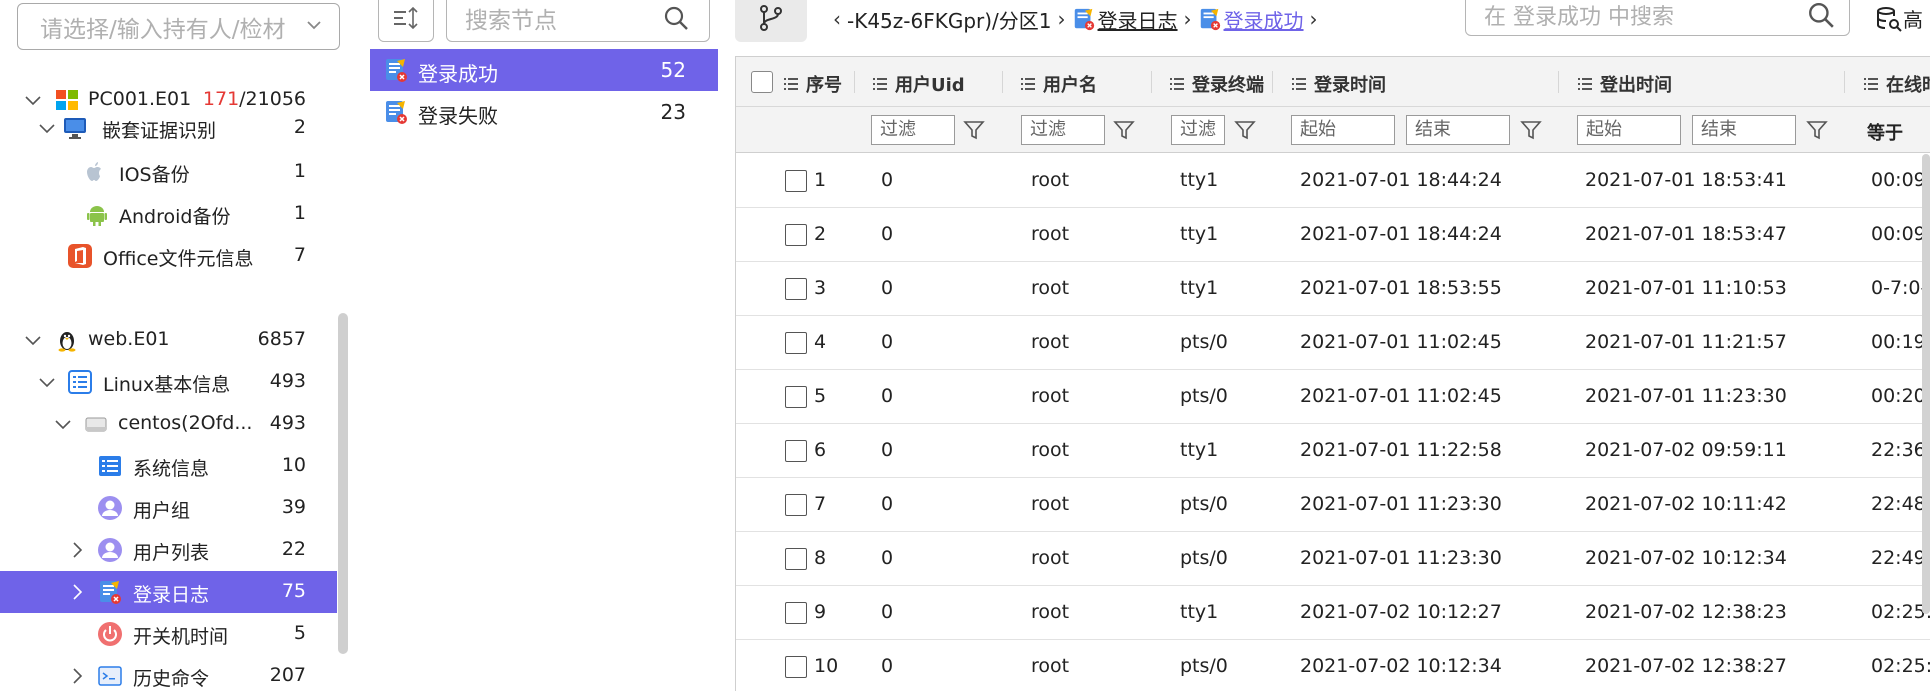 The image size is (1930, 691). What do you see at coordinates (771, 21) in the screenshot?
I see `branch-button` at bounding box center [771, 21].